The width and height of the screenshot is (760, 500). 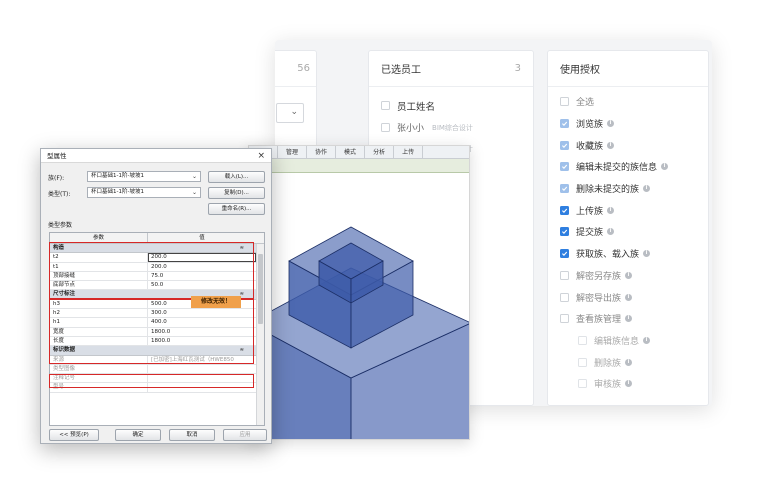 I want to click on permission-row: 审核族 i, so click(x=628, y=384).